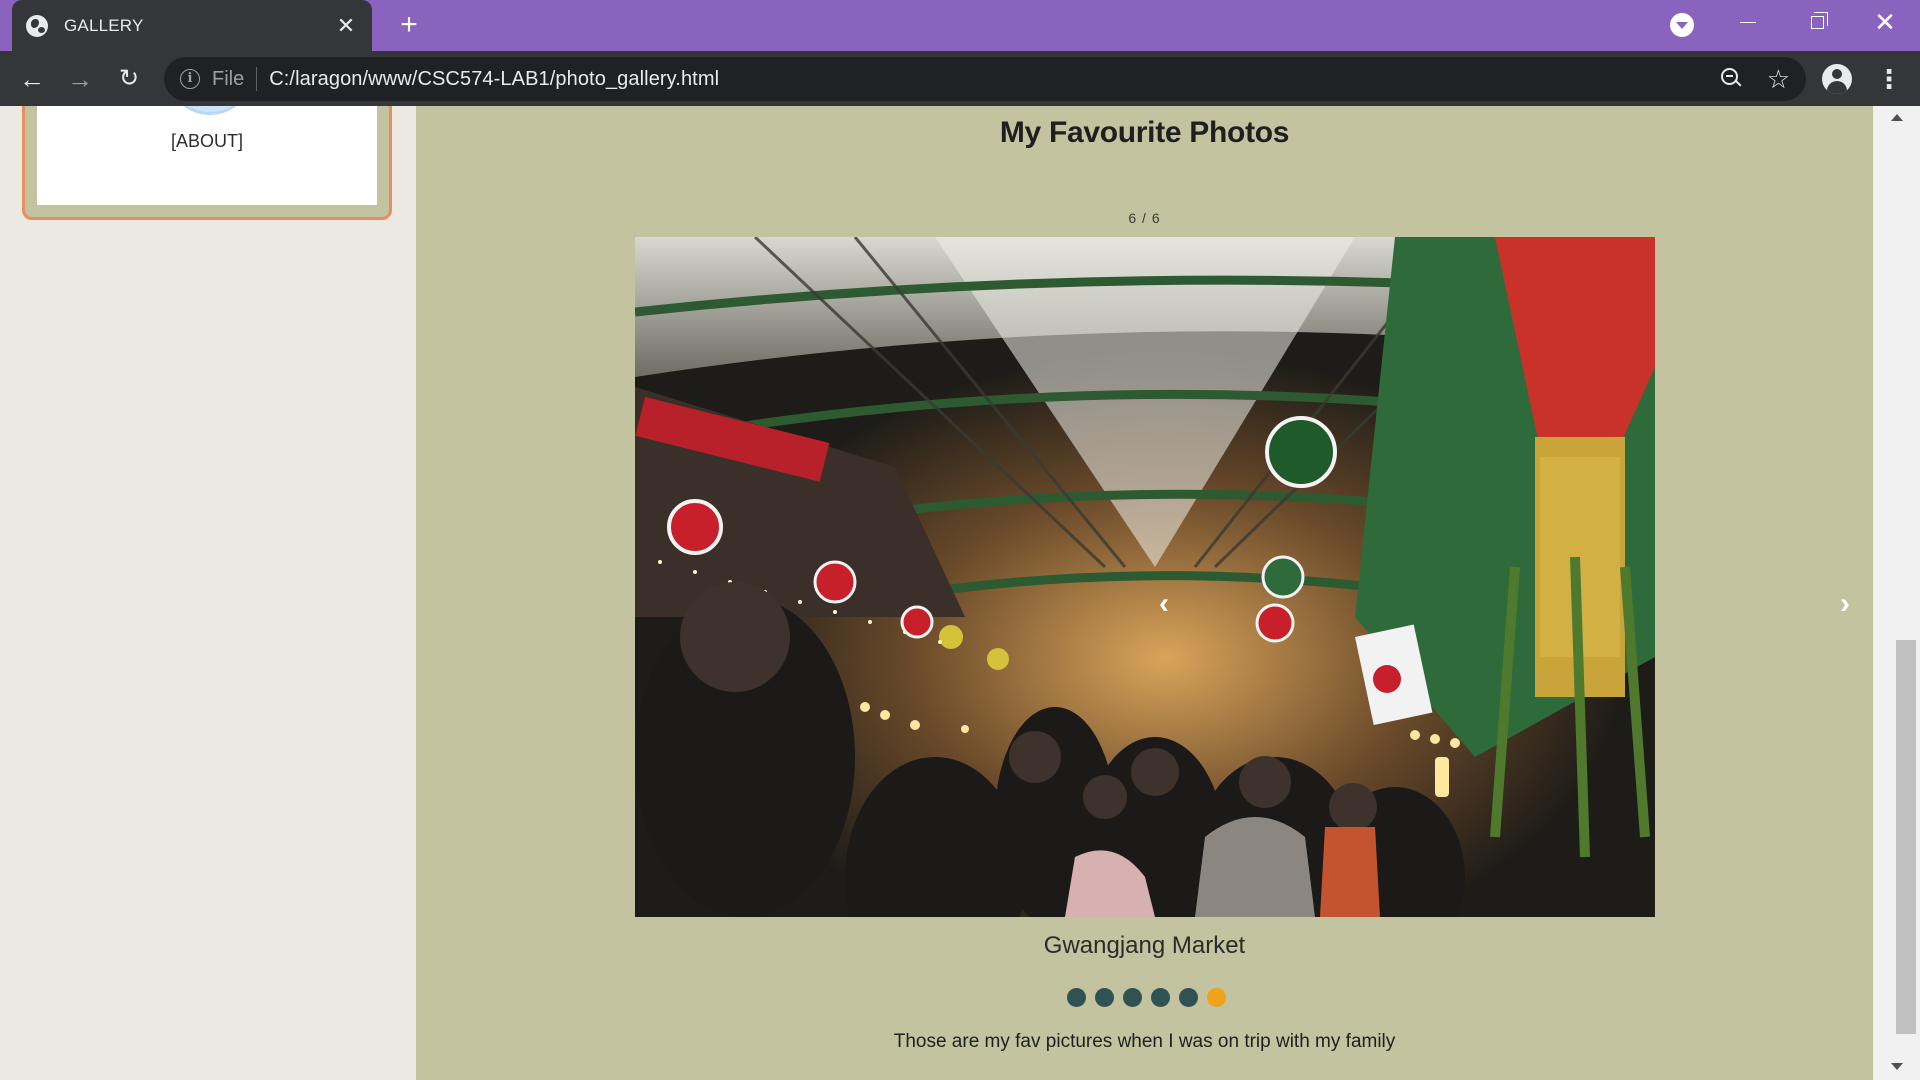  Describe the element at coordinates (1845, 604) in the screenshot. I see `next-slide-button: ›` at that location.